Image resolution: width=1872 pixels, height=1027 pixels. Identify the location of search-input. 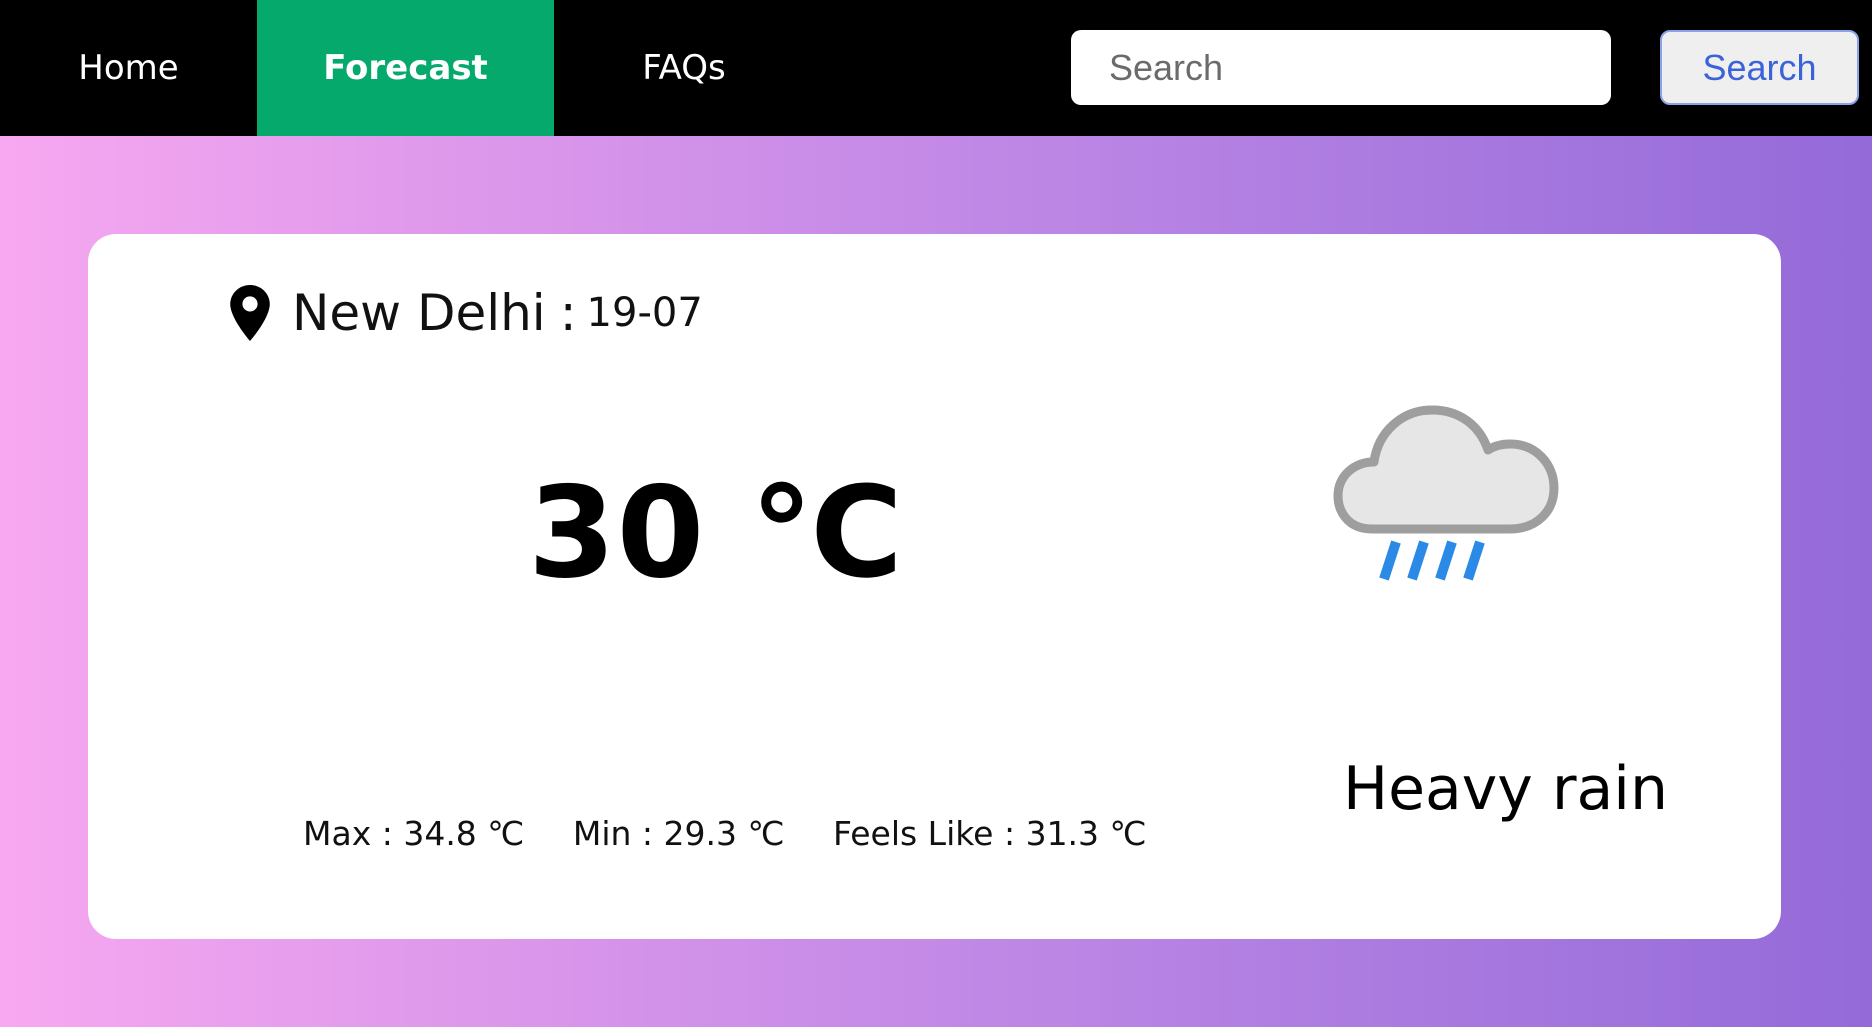
(1341, 67).